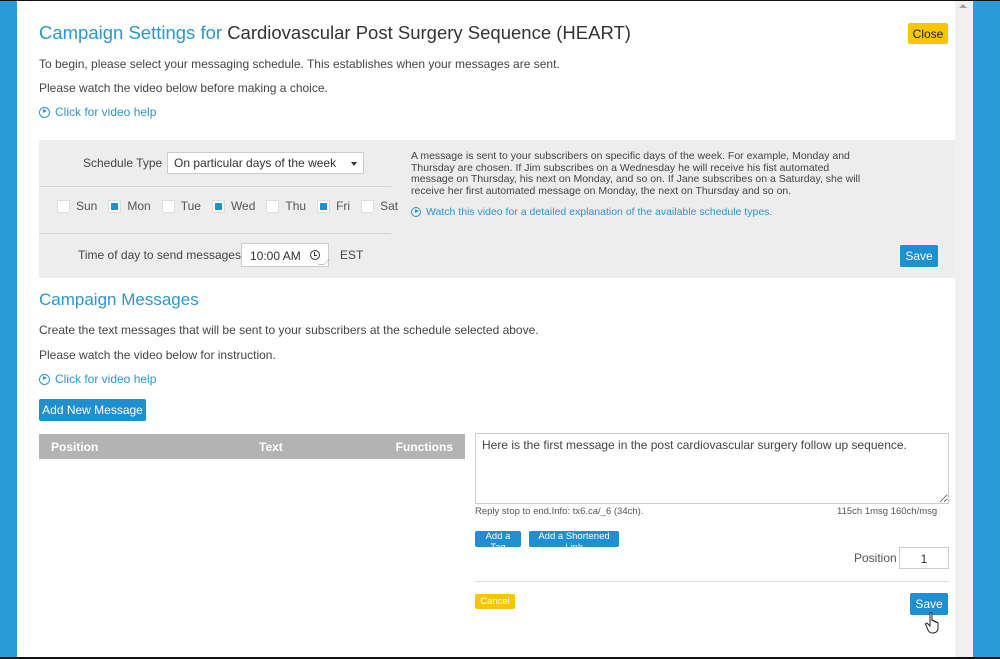 This screenshot has width=1000, height=659. I want to click on schedule-save-button: Save, so click(919, 256).